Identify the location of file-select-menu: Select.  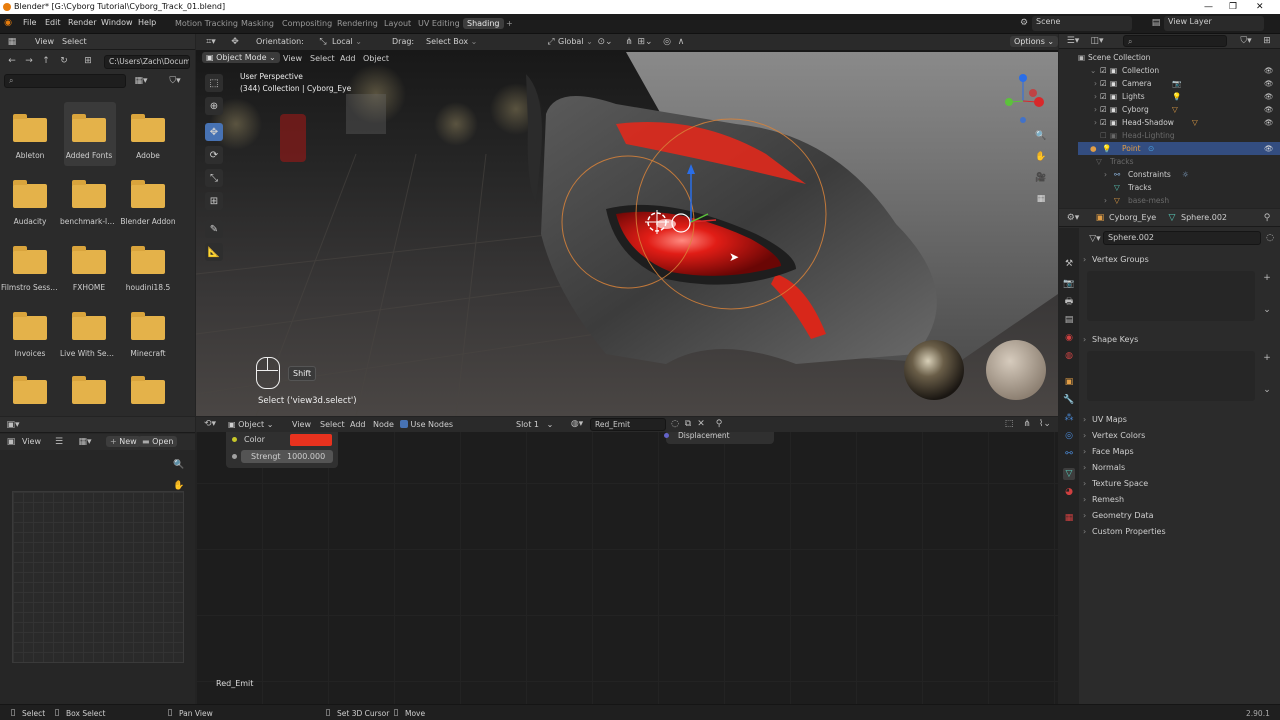
(74, 41).